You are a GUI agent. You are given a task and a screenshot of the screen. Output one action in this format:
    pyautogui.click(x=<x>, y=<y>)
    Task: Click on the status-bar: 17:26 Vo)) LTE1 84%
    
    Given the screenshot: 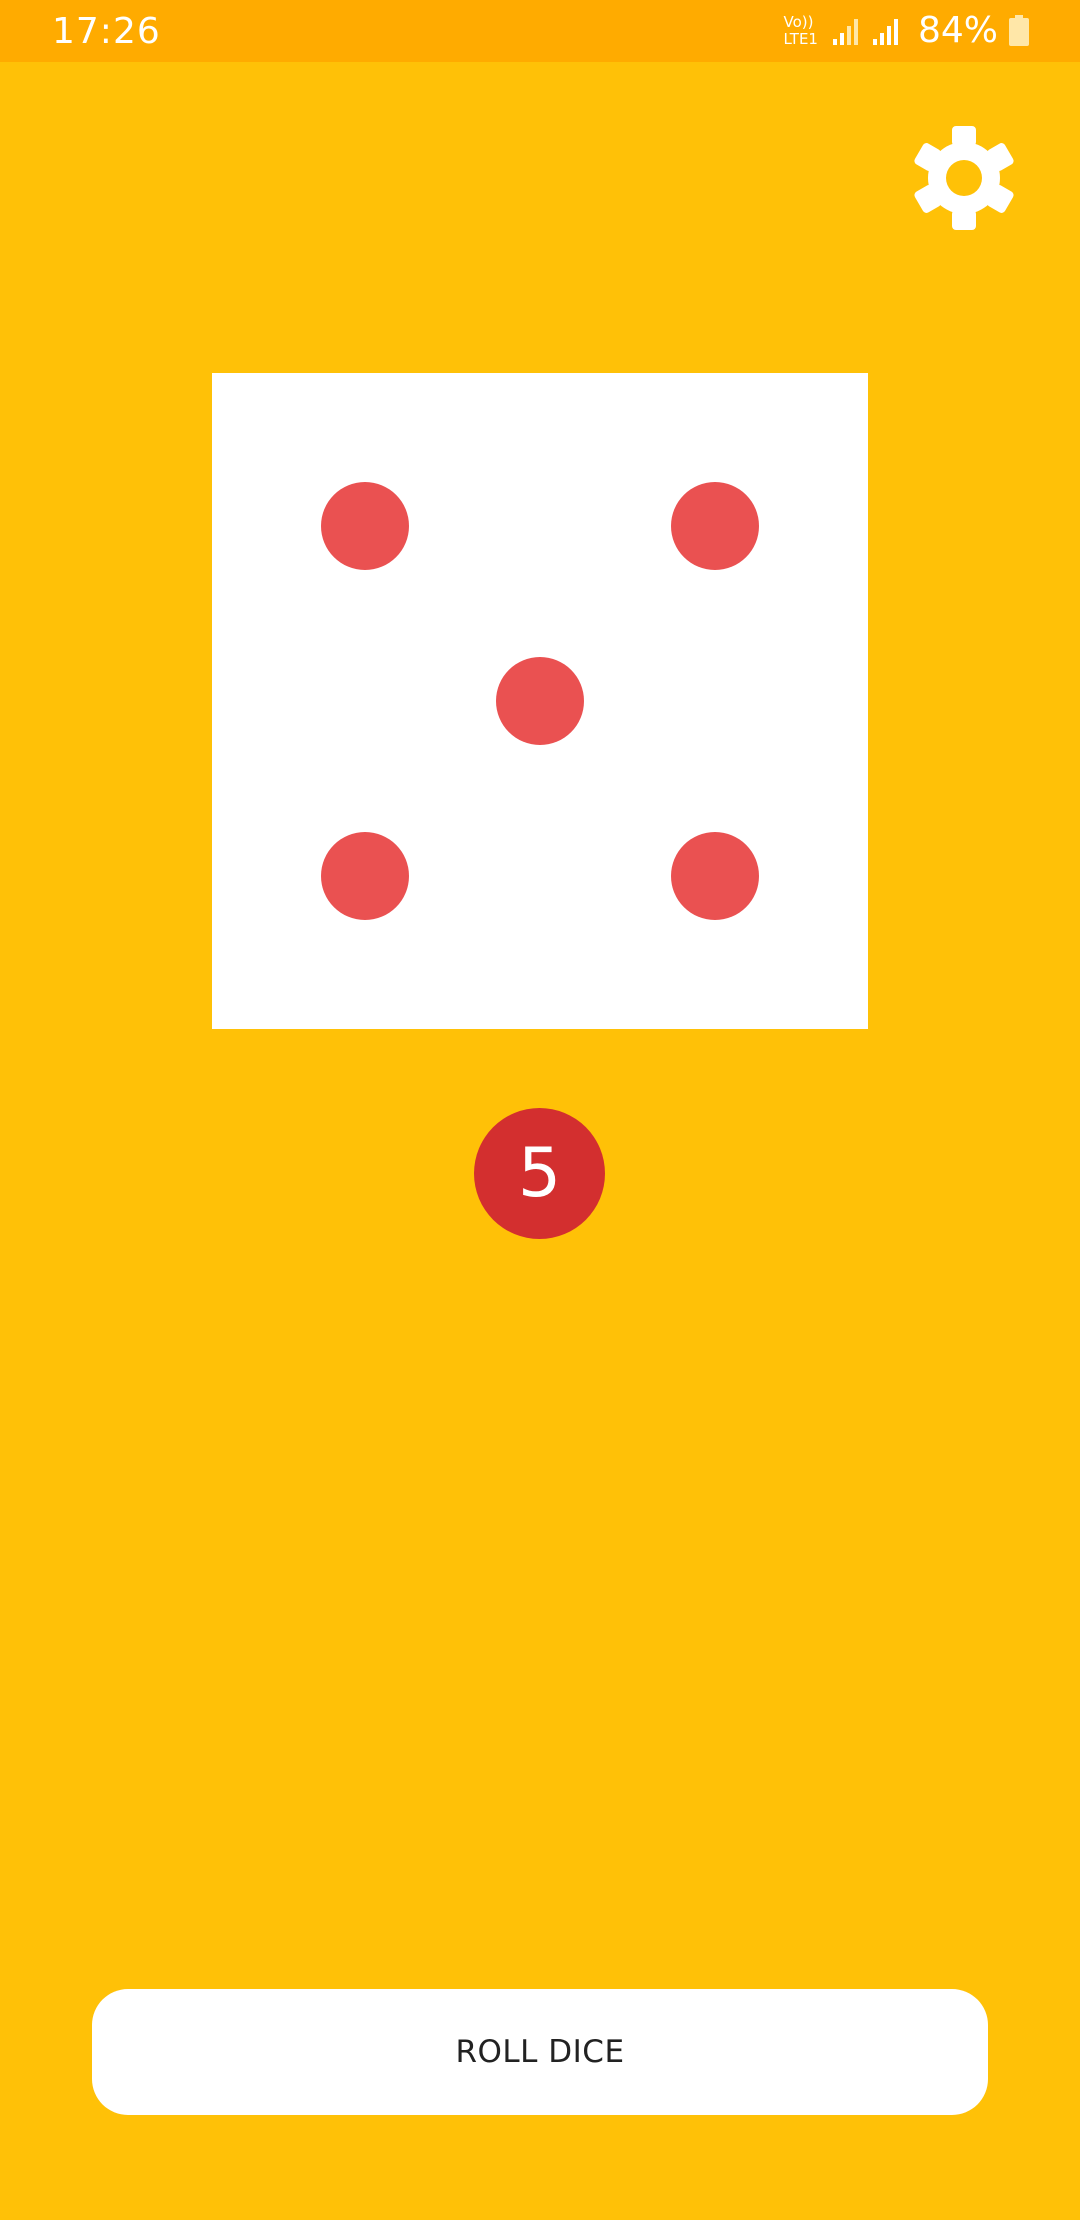 What is the action you would take?
    pyautogui.click(x=540, y=31)
    